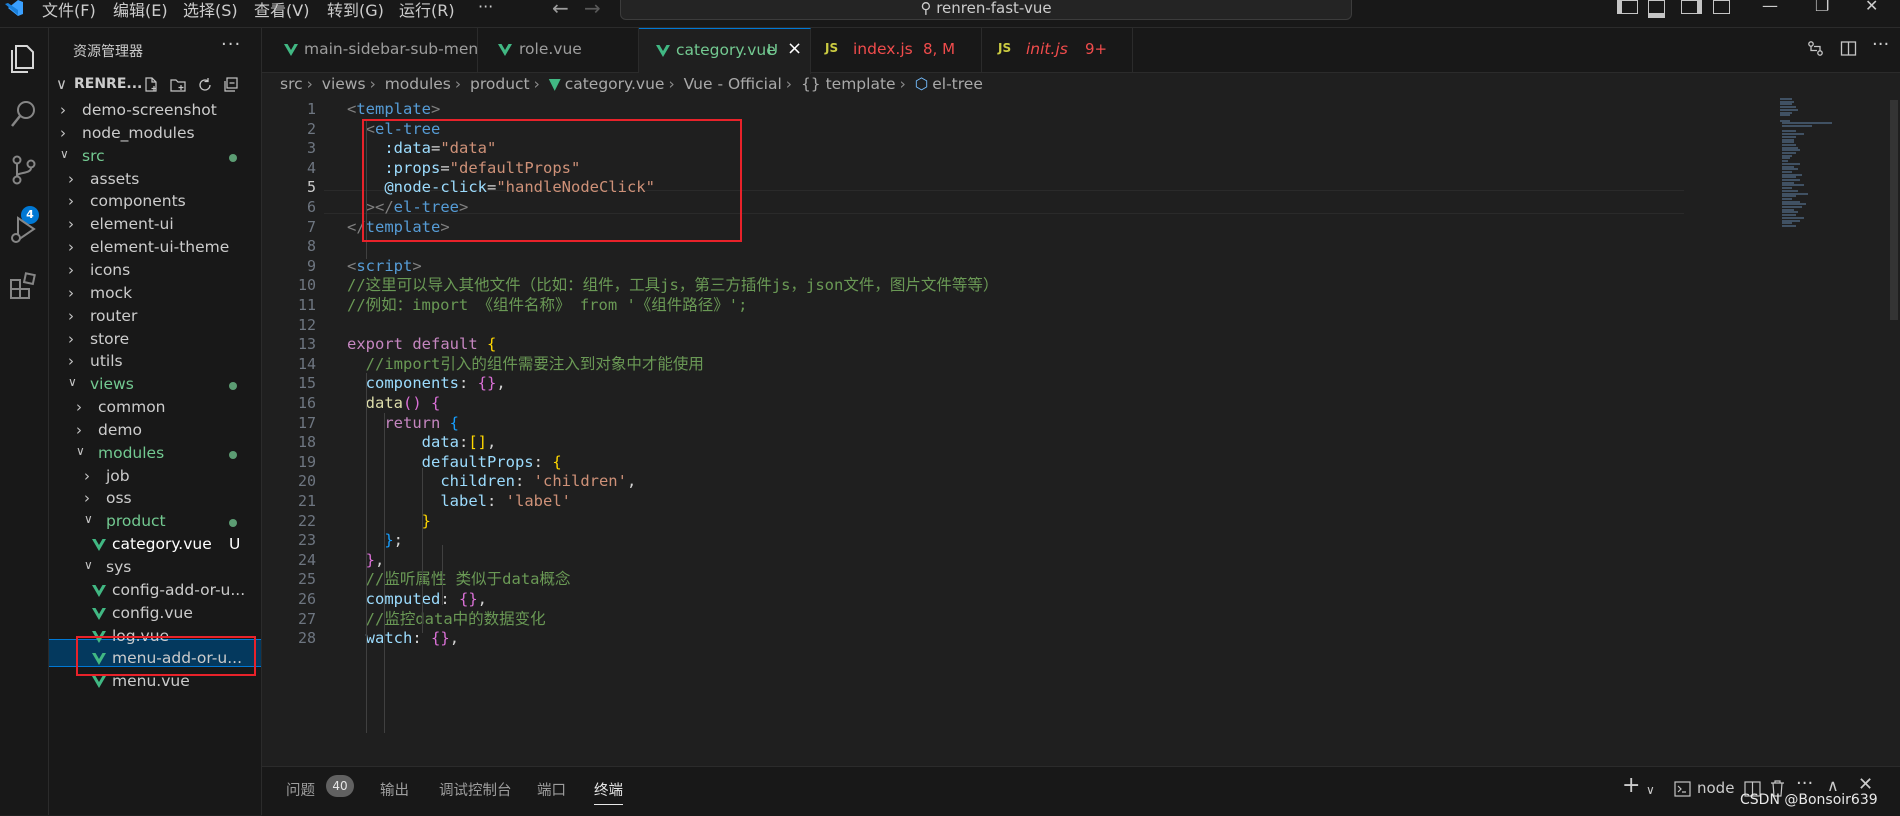 The width and height of the screenshot is (1900, 816). I want to click on tab-index-js: JS index.js 8, M, so click(896, 50).